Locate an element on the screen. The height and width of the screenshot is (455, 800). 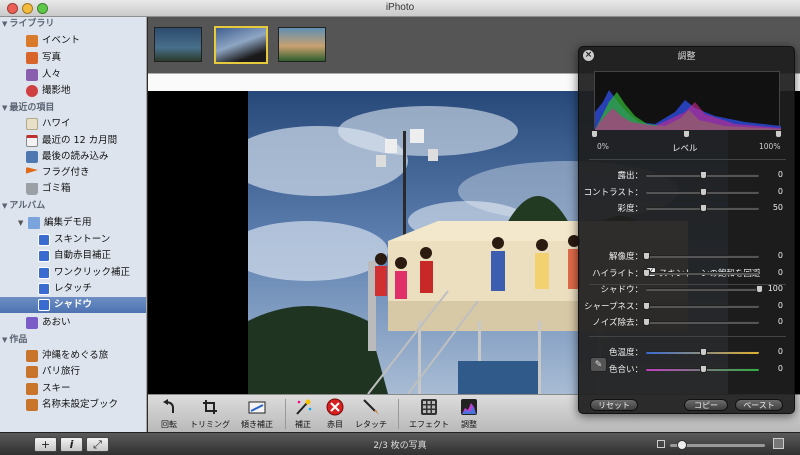
slider-value: 100 is located at coordinates (775, 288).